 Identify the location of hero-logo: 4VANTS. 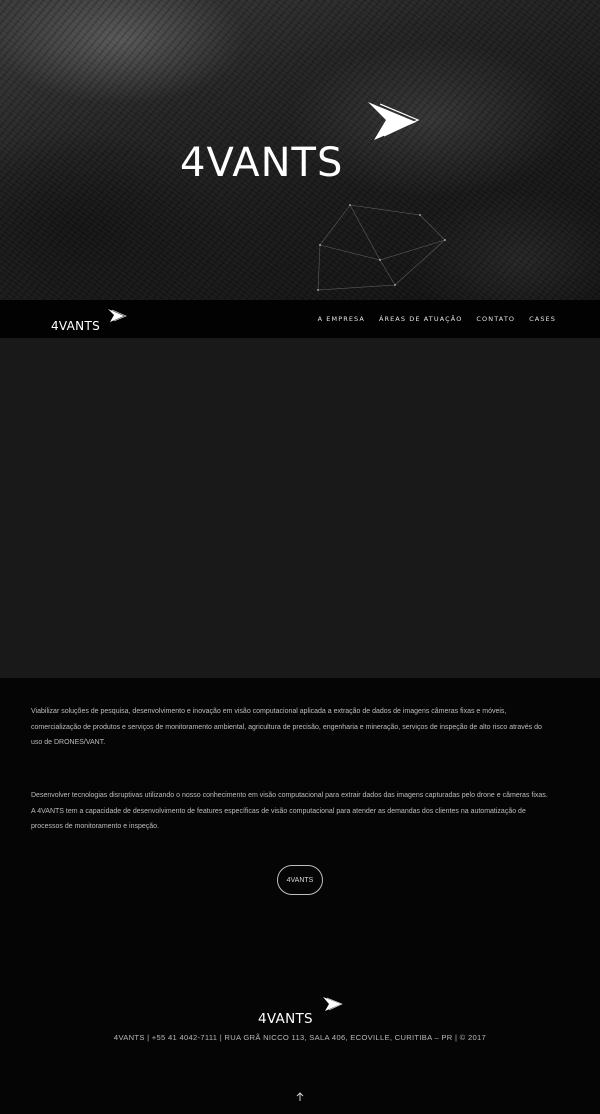
(300, 143).